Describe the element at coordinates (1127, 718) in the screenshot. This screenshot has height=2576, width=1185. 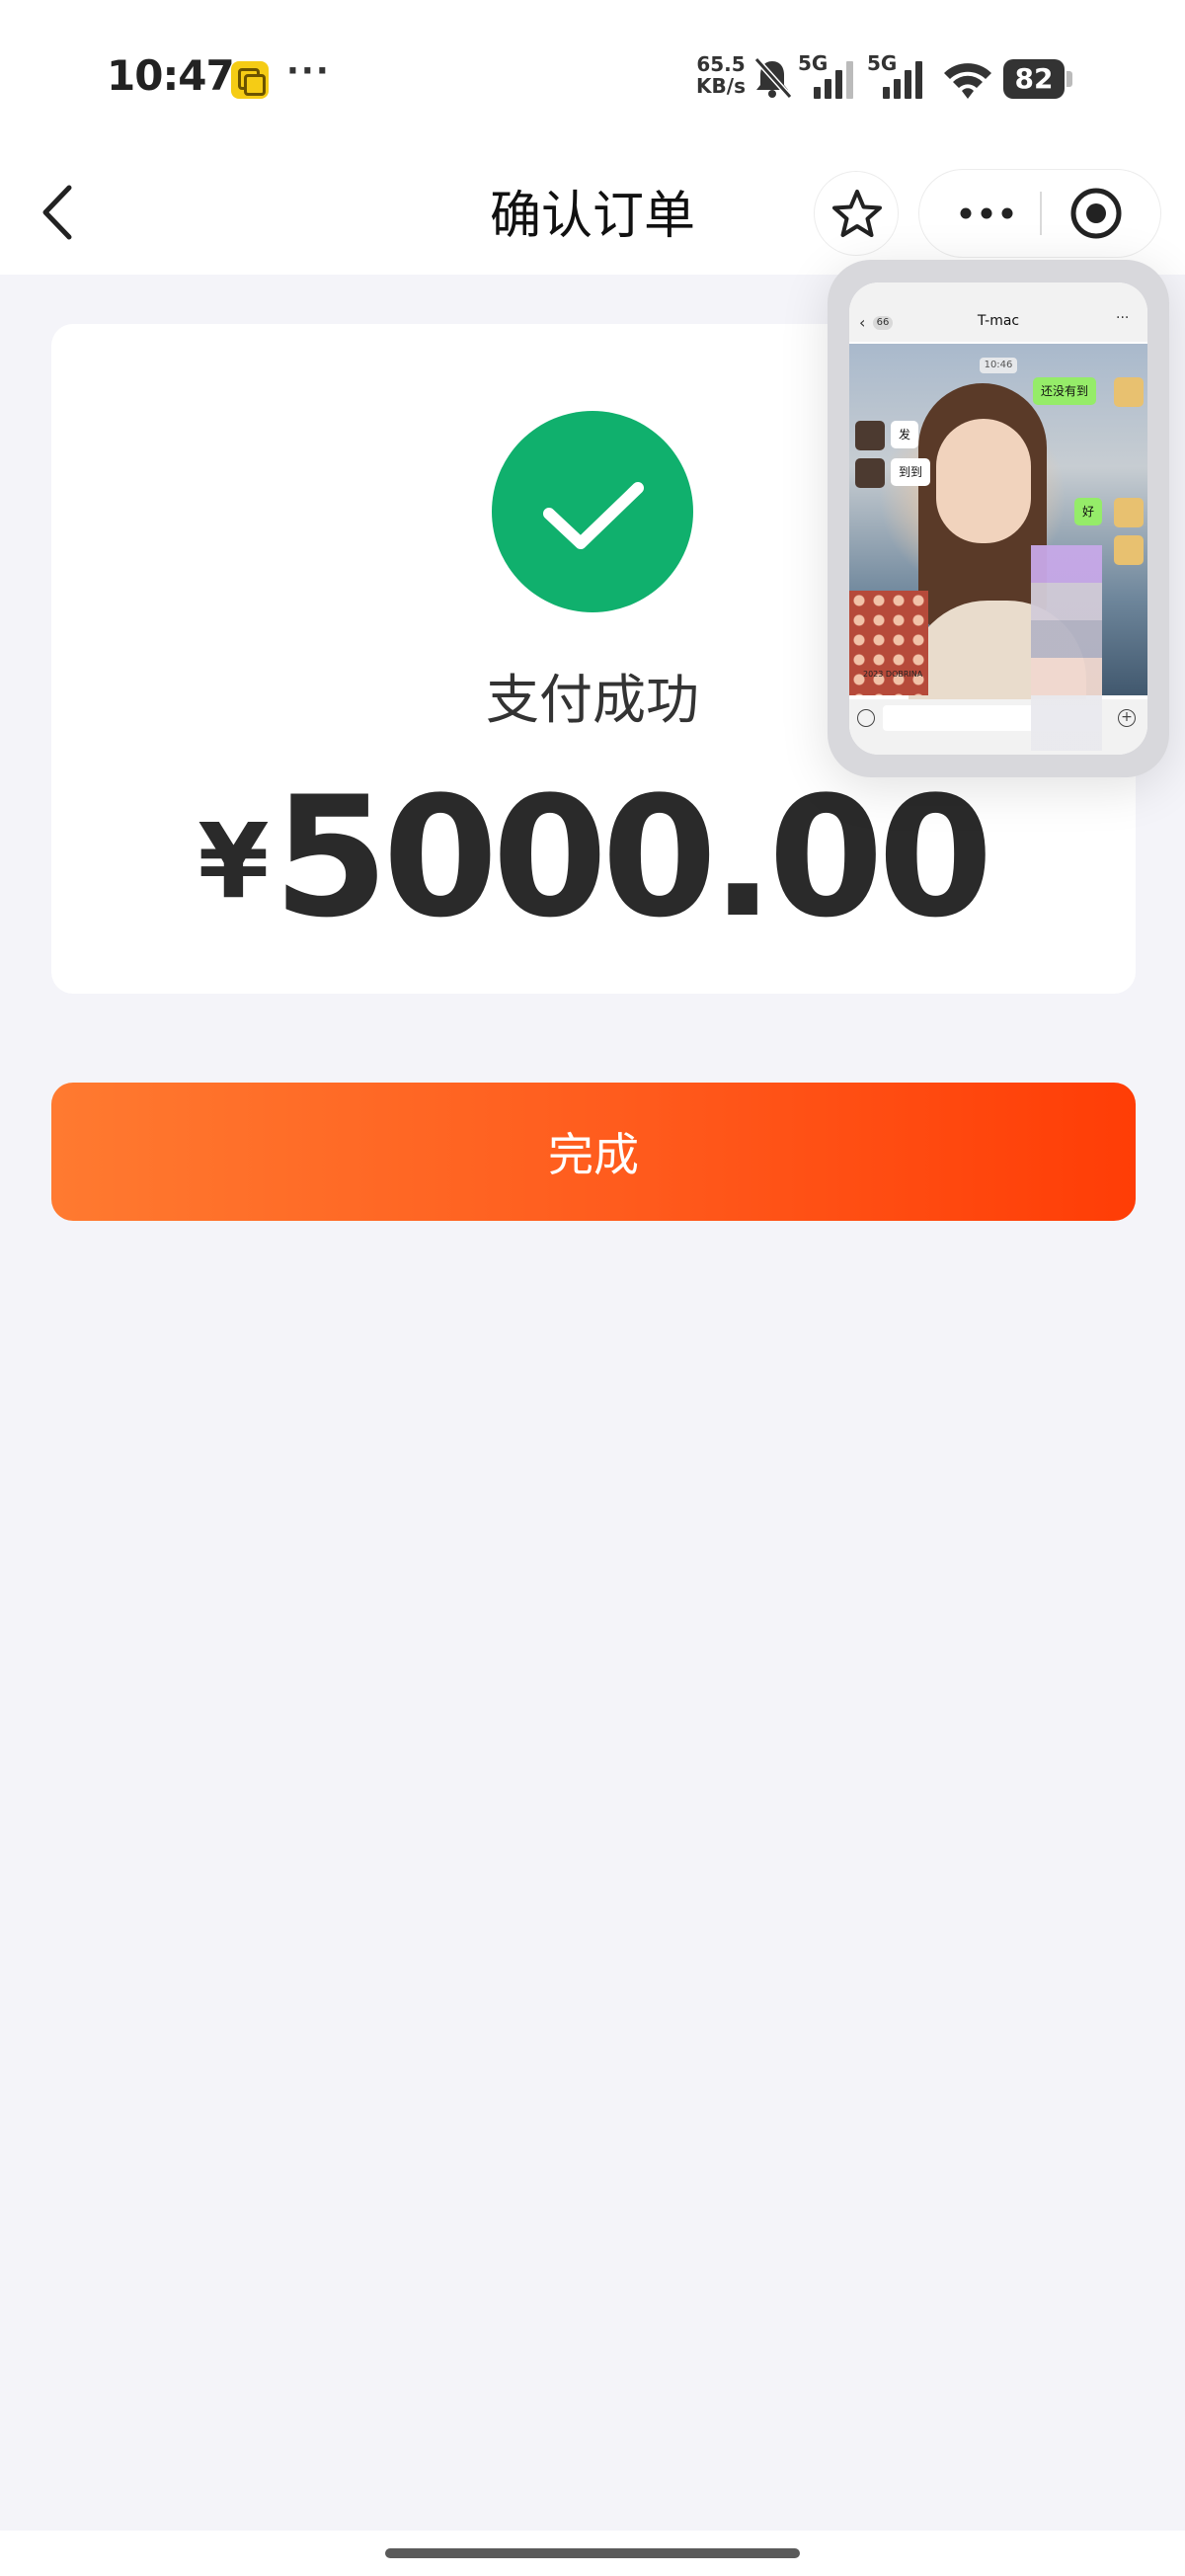
I see `plus-icon: +` at that location.